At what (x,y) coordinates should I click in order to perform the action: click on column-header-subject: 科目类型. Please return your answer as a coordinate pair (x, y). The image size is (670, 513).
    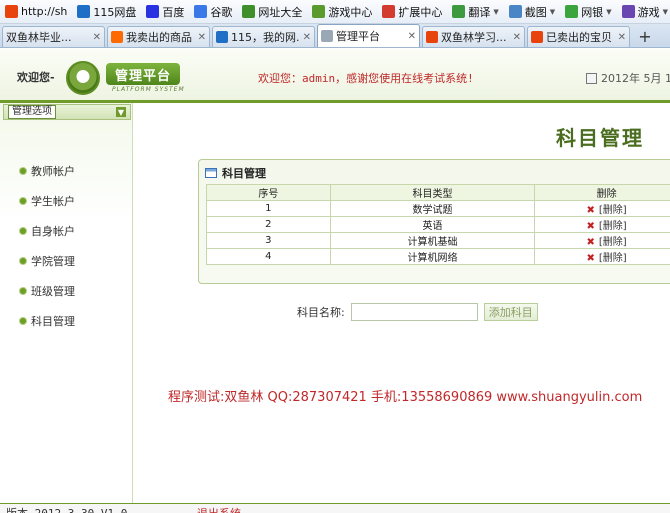
    Looking at the image, I should click on (432, 192).